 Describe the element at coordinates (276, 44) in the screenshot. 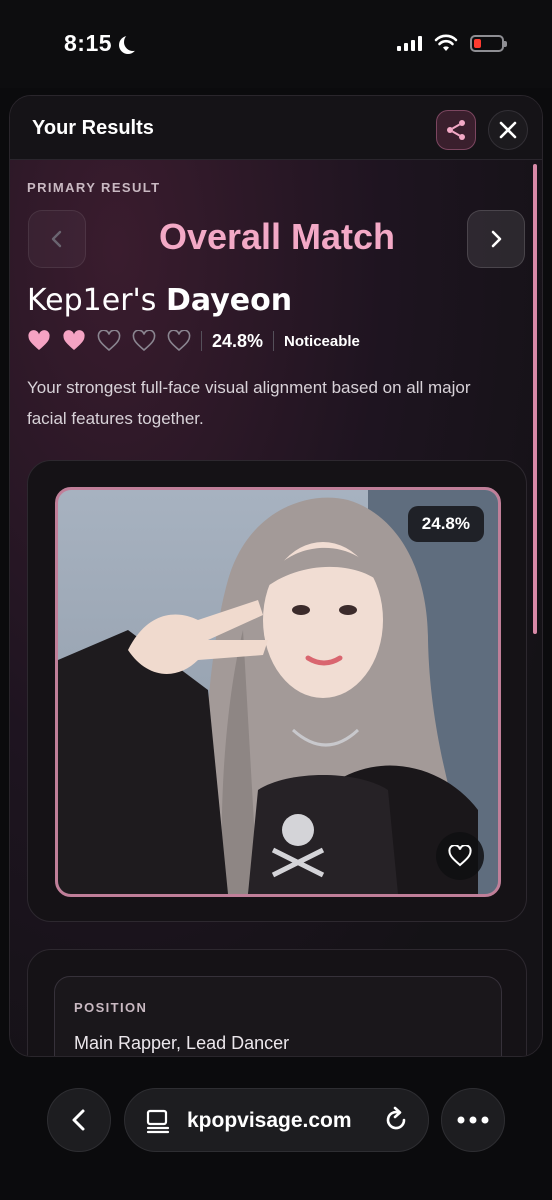

I see `status-bar: 8:15` at that location.